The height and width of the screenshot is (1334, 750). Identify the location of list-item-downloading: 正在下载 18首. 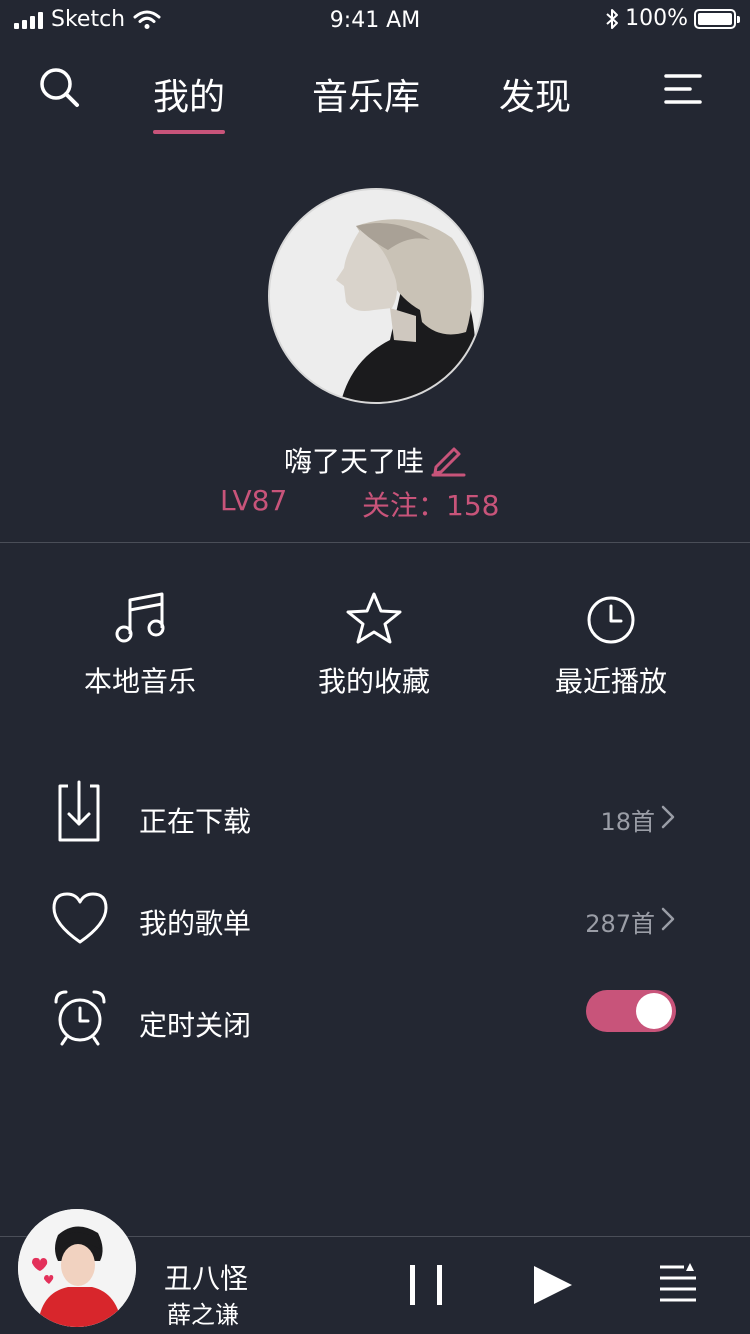
(375, 820).